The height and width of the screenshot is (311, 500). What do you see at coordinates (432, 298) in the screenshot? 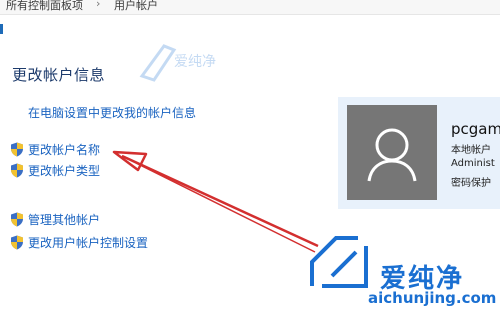
I see `watermark-brand-en: aichunjing.com` at bounding box center [432, 298].